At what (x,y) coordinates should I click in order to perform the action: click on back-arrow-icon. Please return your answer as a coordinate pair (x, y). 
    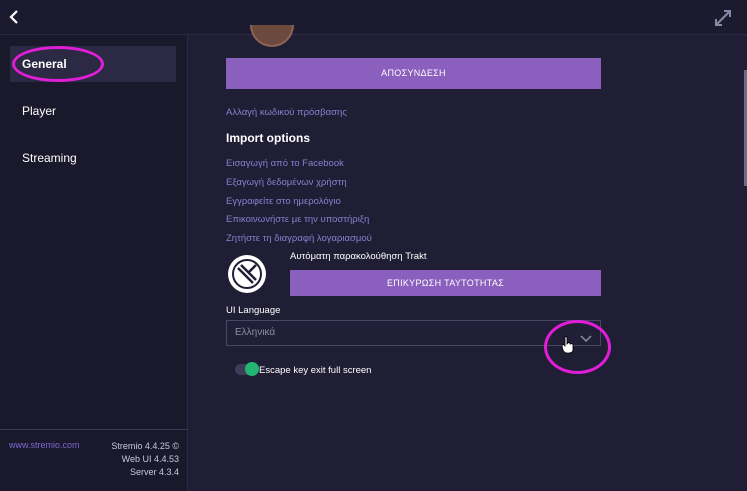
    Looking at the image, I should click on (15, 17).